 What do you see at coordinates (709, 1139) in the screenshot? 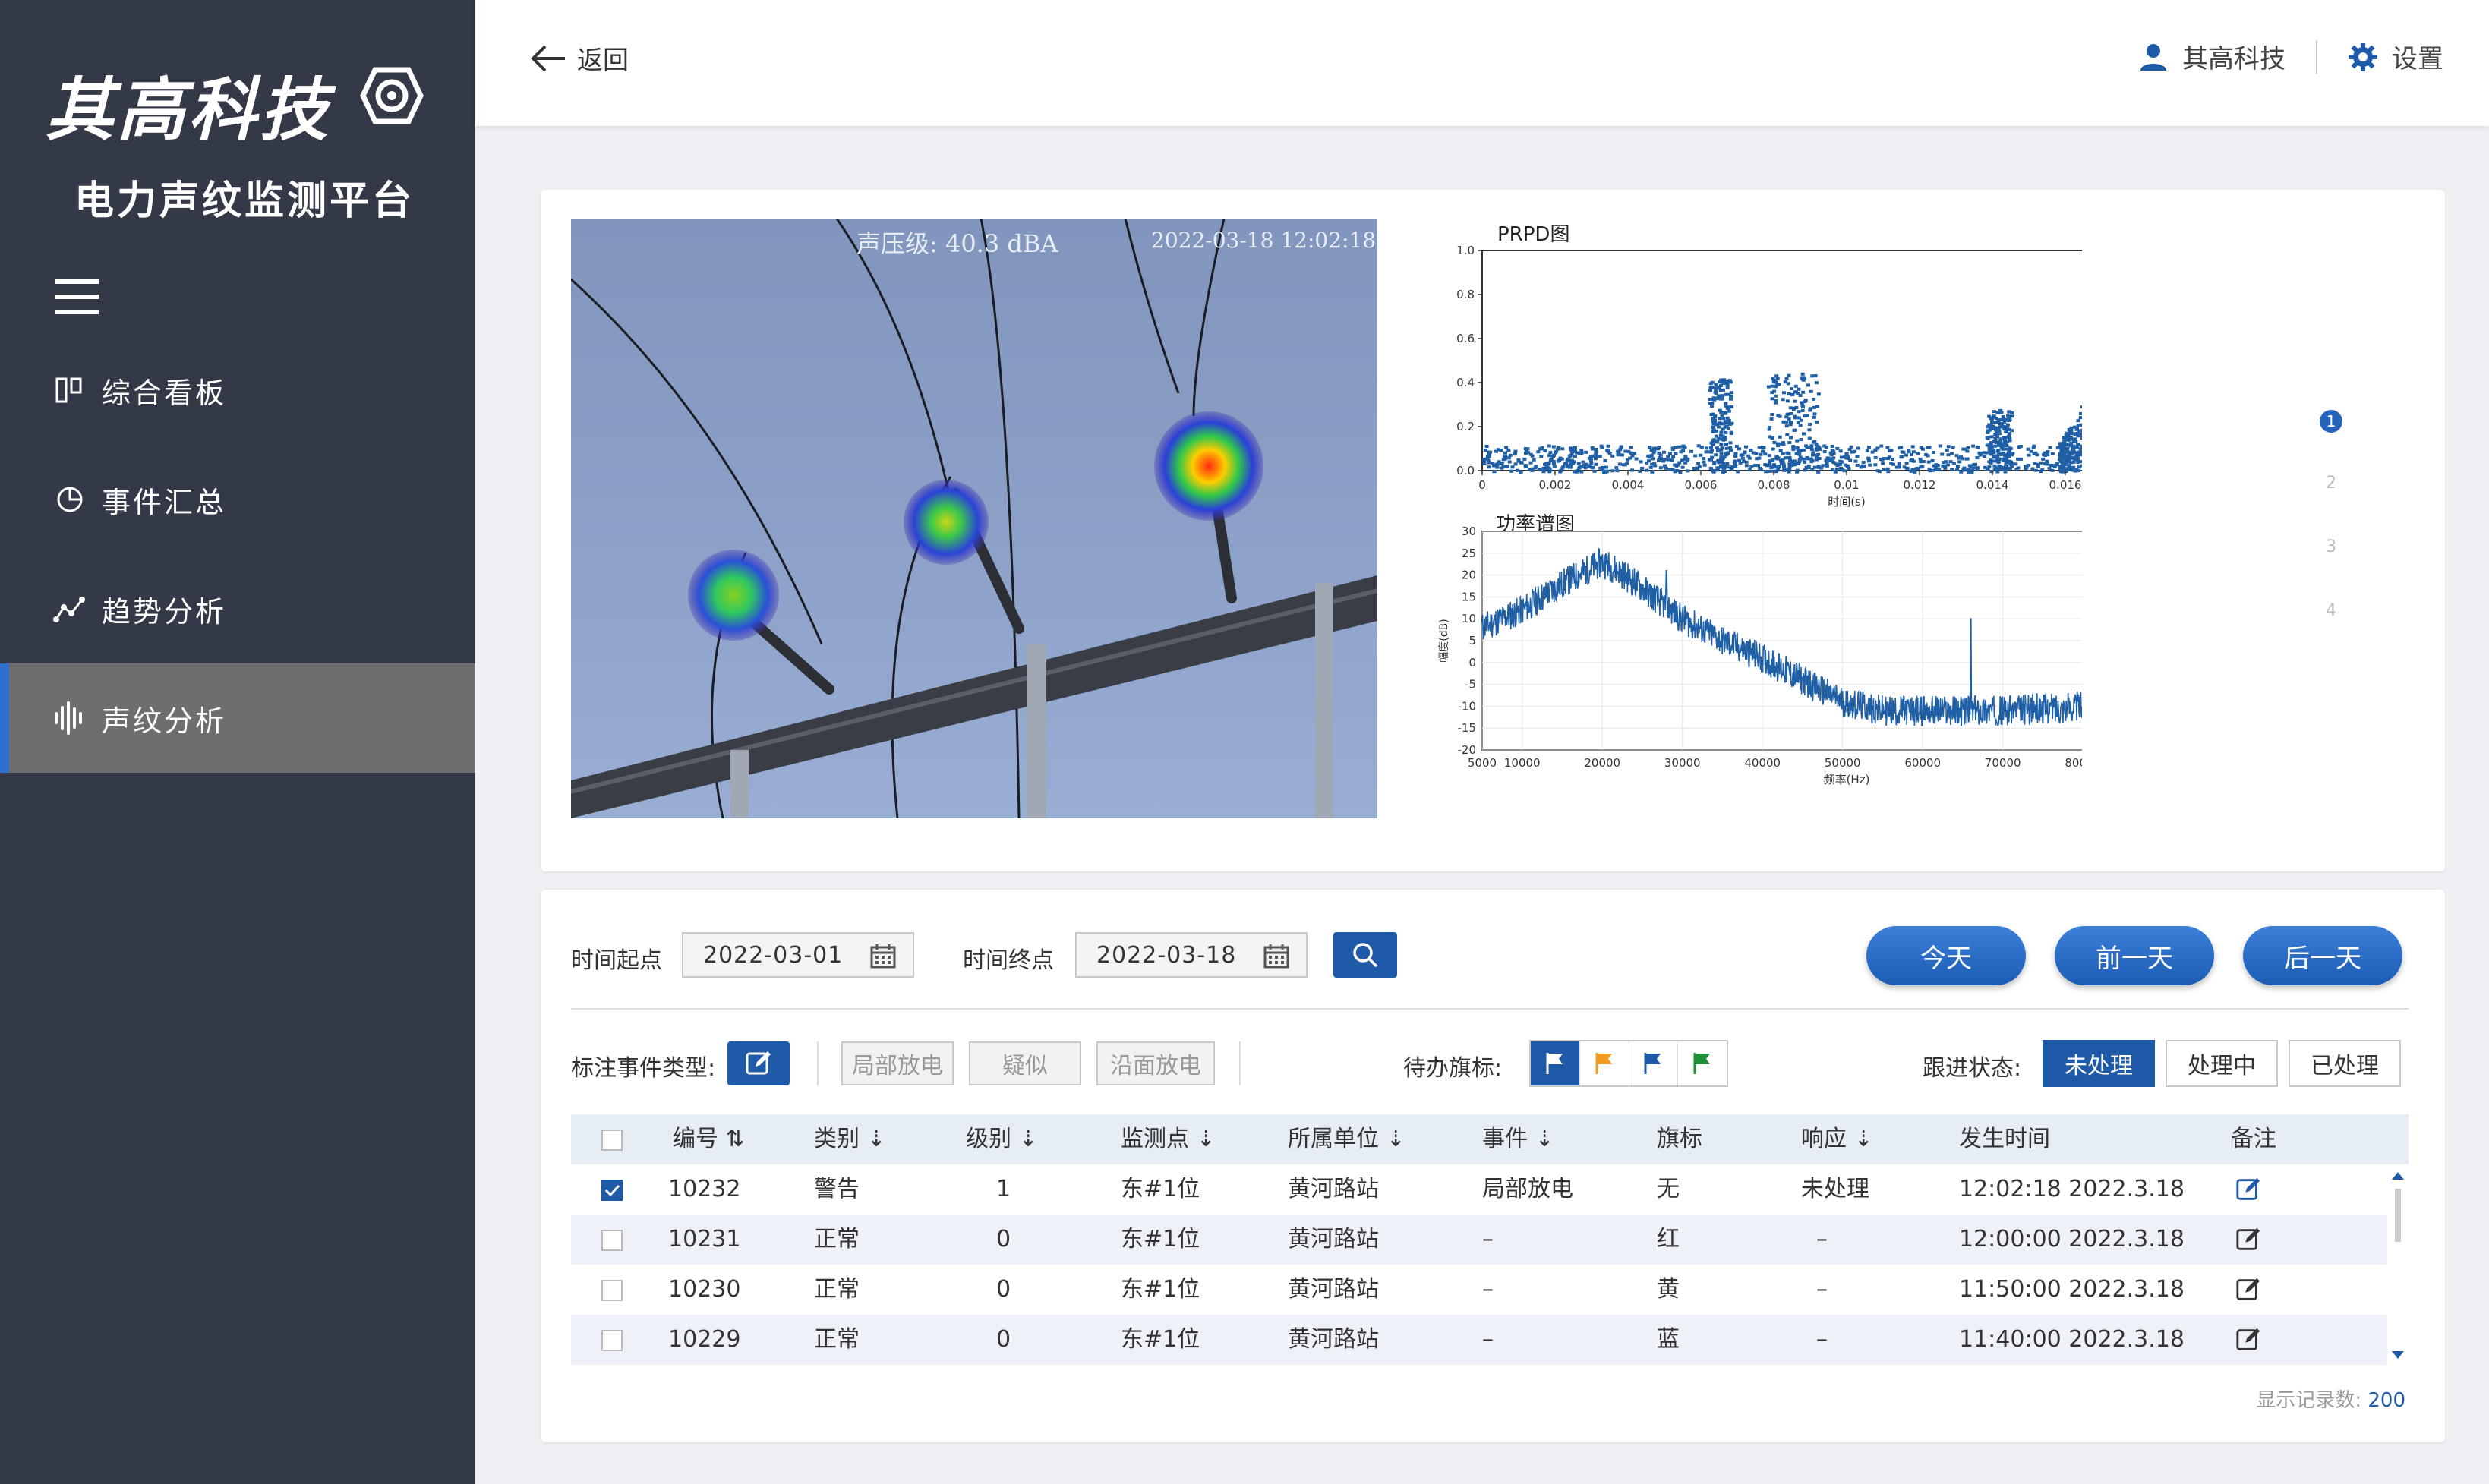
I see `column-header-id: 编号 ⇅` at bounding box center [709, 1139].